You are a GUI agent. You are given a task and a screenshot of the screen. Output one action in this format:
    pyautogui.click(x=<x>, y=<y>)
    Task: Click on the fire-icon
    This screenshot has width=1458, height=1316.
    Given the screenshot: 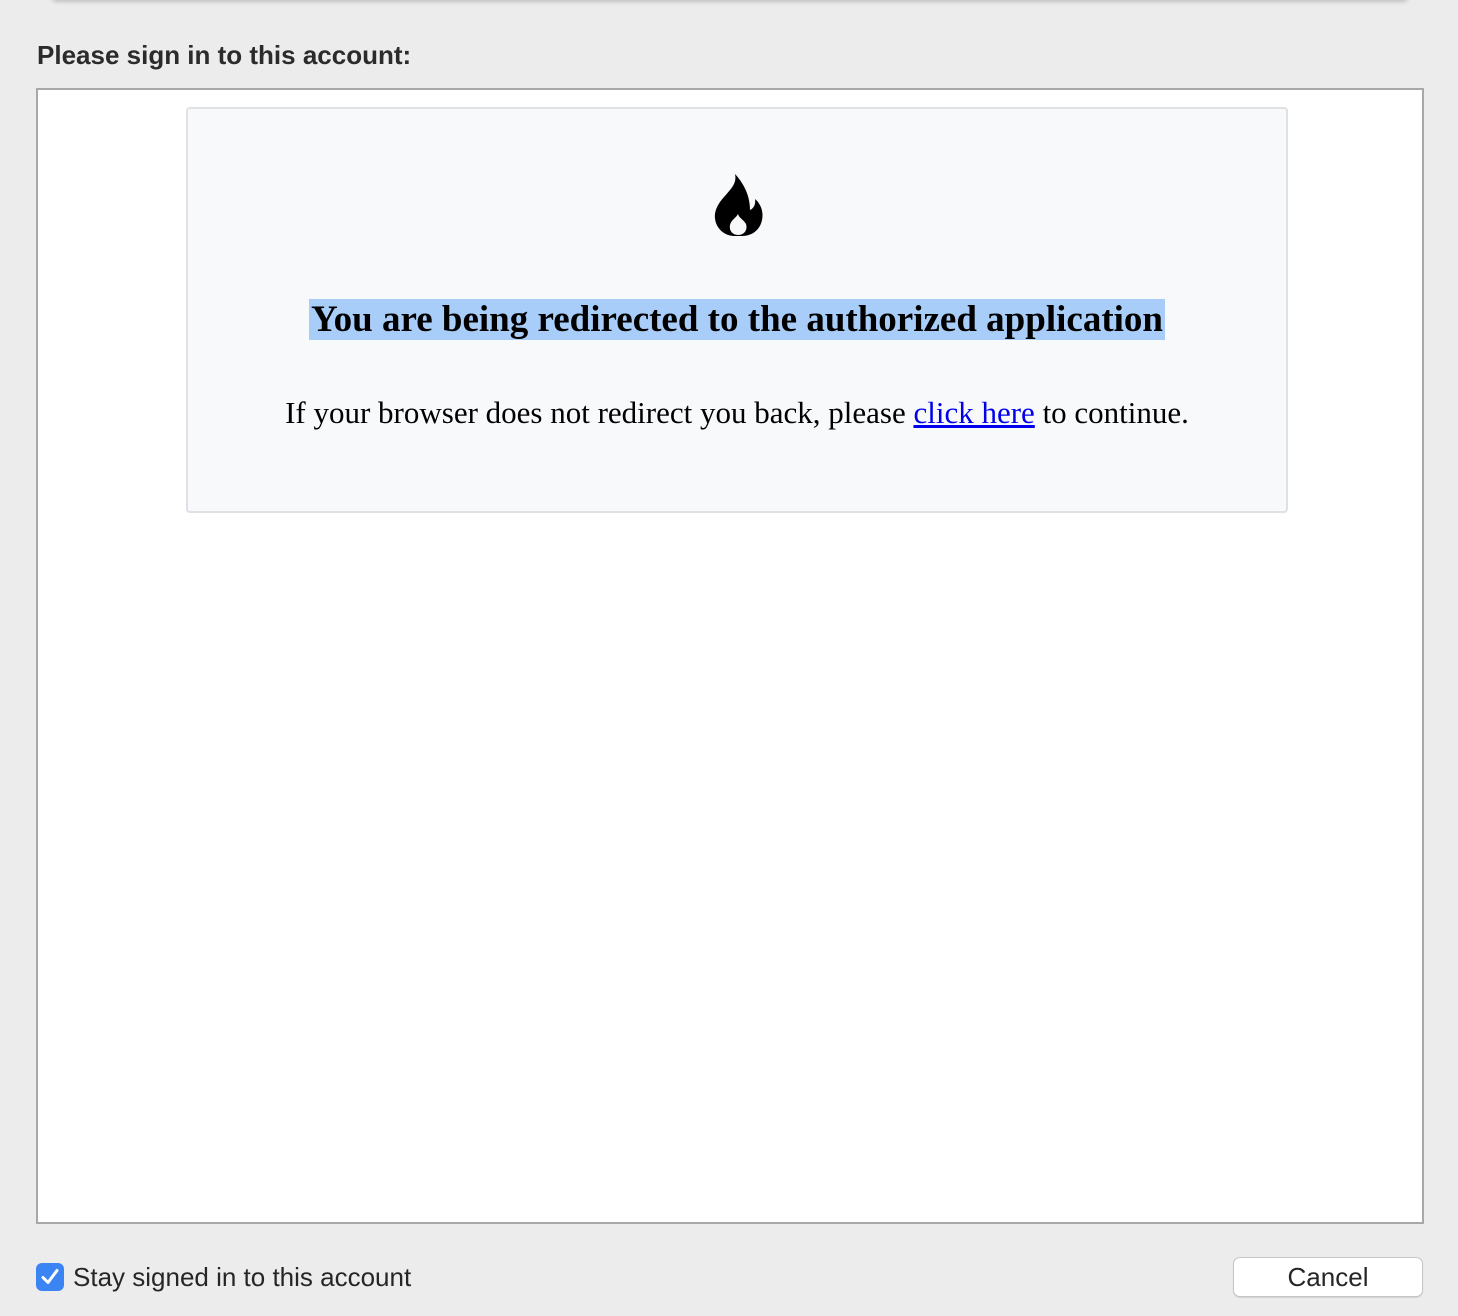 What is the action you would take?
    pyautogui.click(x=738, y=205)
    